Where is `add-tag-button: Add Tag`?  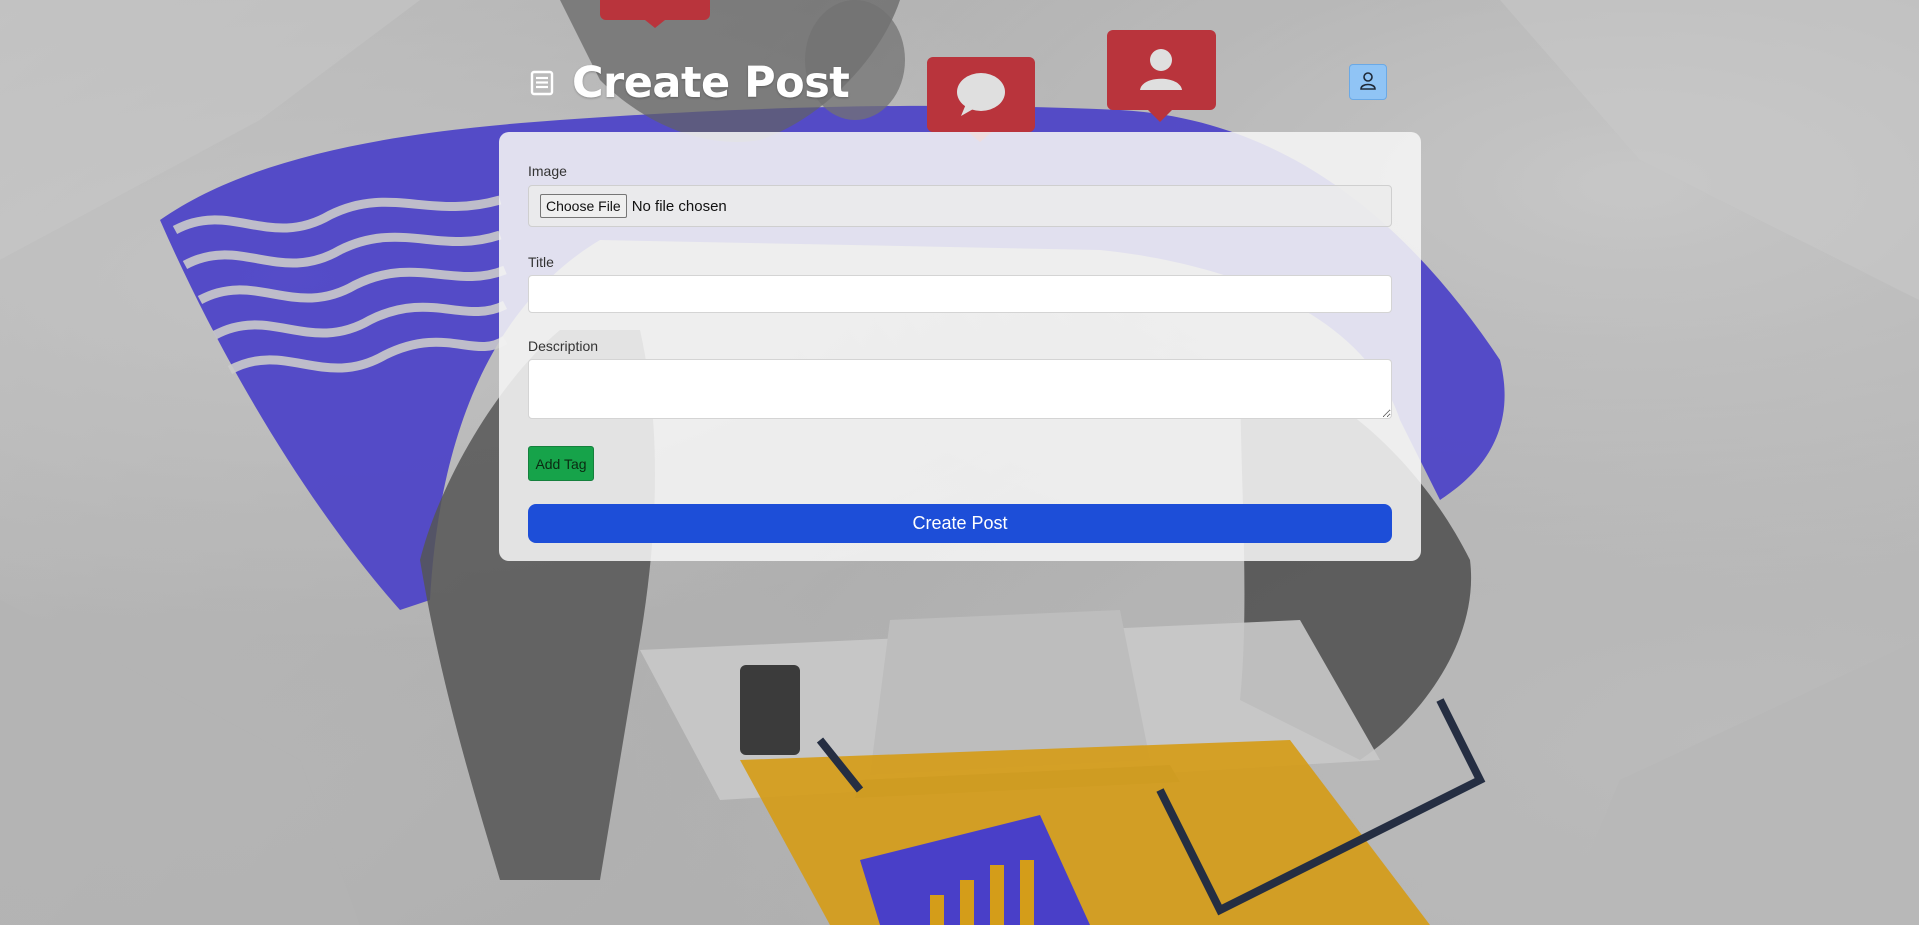
add-tag-button: Add Tag is located at coordinates (561, 463).